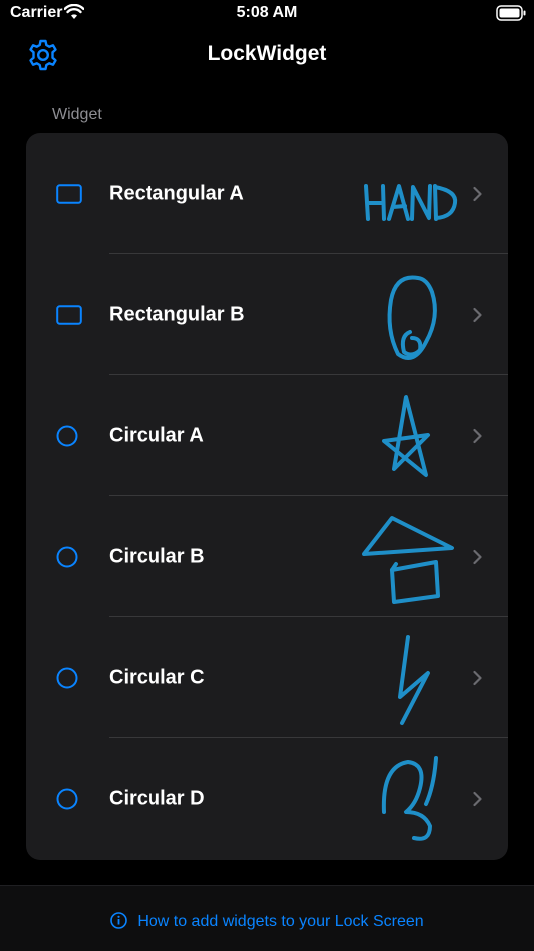 This screenshot has height=951, width=534. What do you see at coordinates (267, 798) in the screenshot?
I see `widget-row-circular-d: Circular D` at bounding box center [267, 798].